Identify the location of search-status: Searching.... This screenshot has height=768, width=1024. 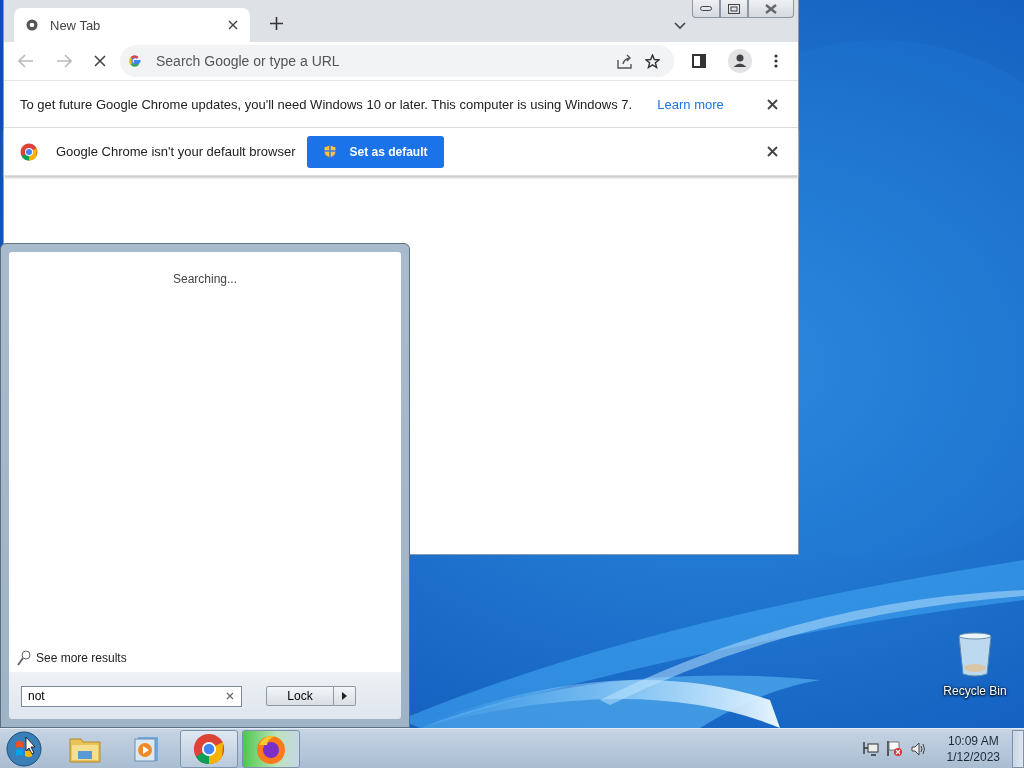
(204, 279).